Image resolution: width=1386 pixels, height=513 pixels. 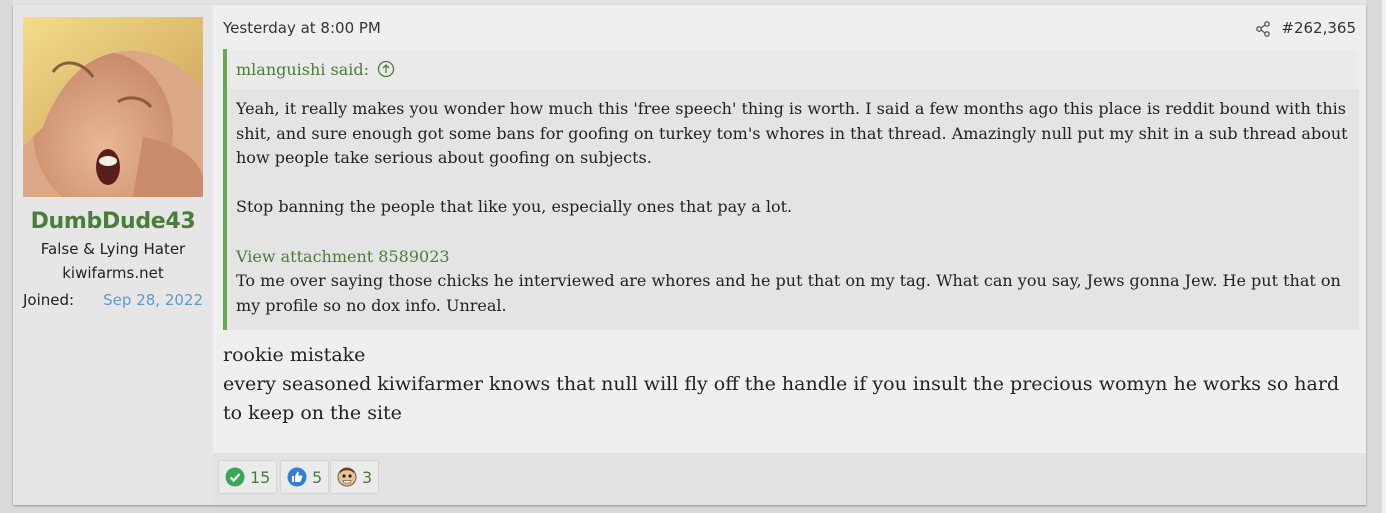 I want to click on user-title: False & Lying Hater, so click(x=113, y=249).